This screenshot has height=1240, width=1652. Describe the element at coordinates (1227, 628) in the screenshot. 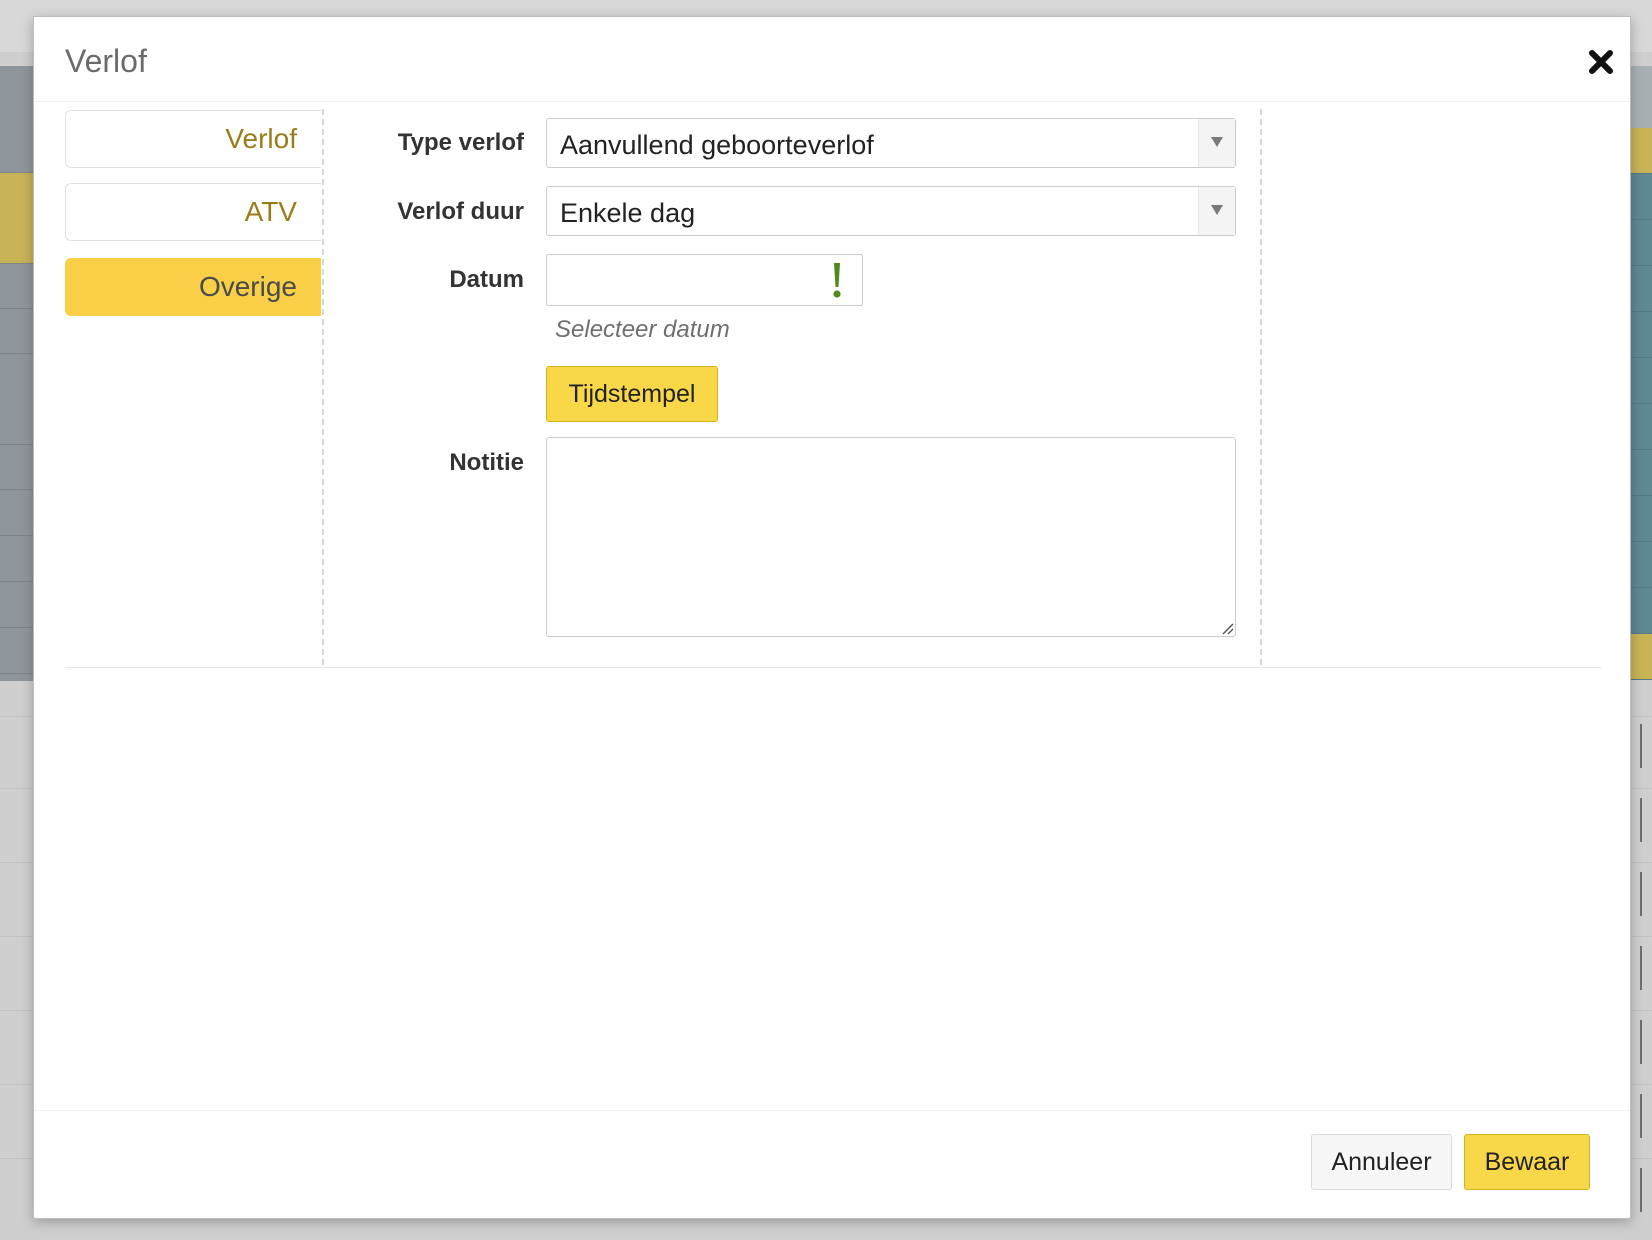

I see `resize-grip-icon` at that location.